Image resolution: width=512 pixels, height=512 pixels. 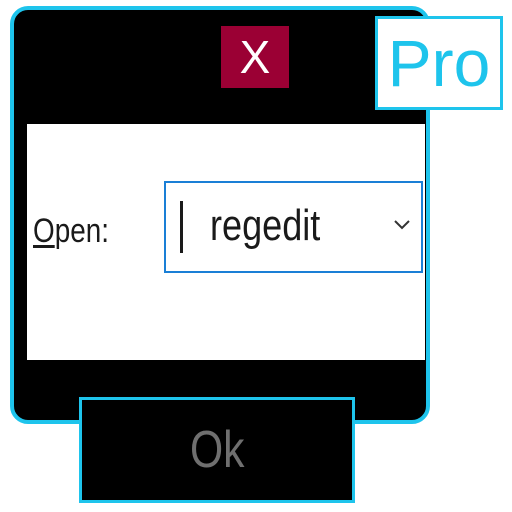 I want to click on close-button: X, so click(x=255, y=57).